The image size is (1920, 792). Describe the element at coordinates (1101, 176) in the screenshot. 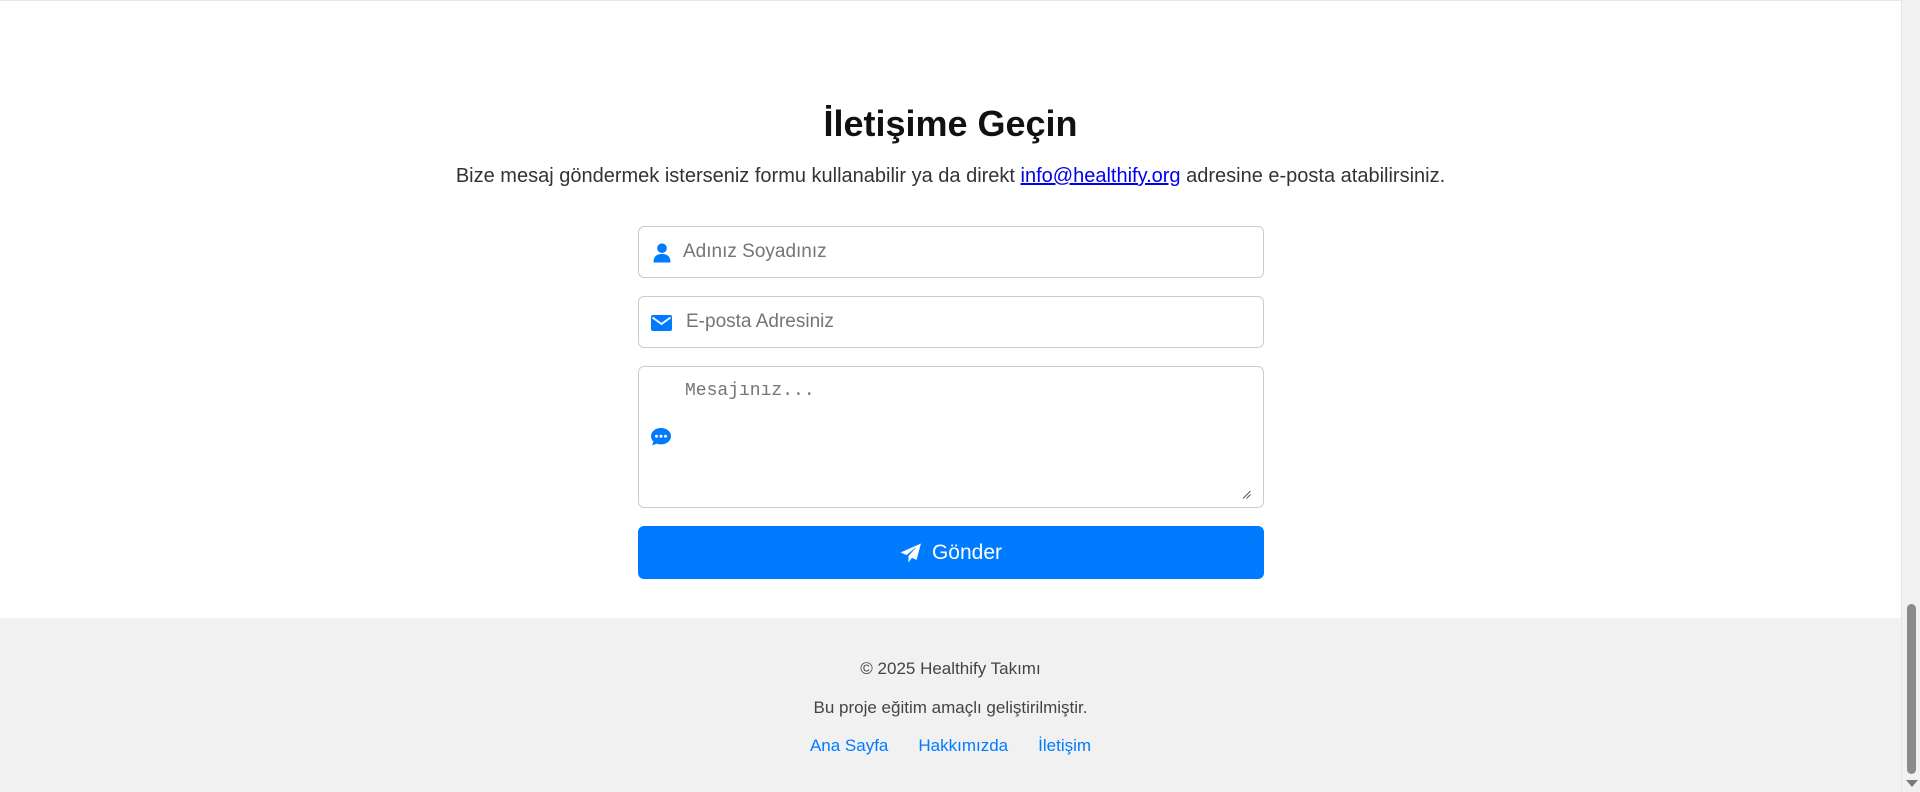

I see `contact-email-link: info@healthify.org` at that location.